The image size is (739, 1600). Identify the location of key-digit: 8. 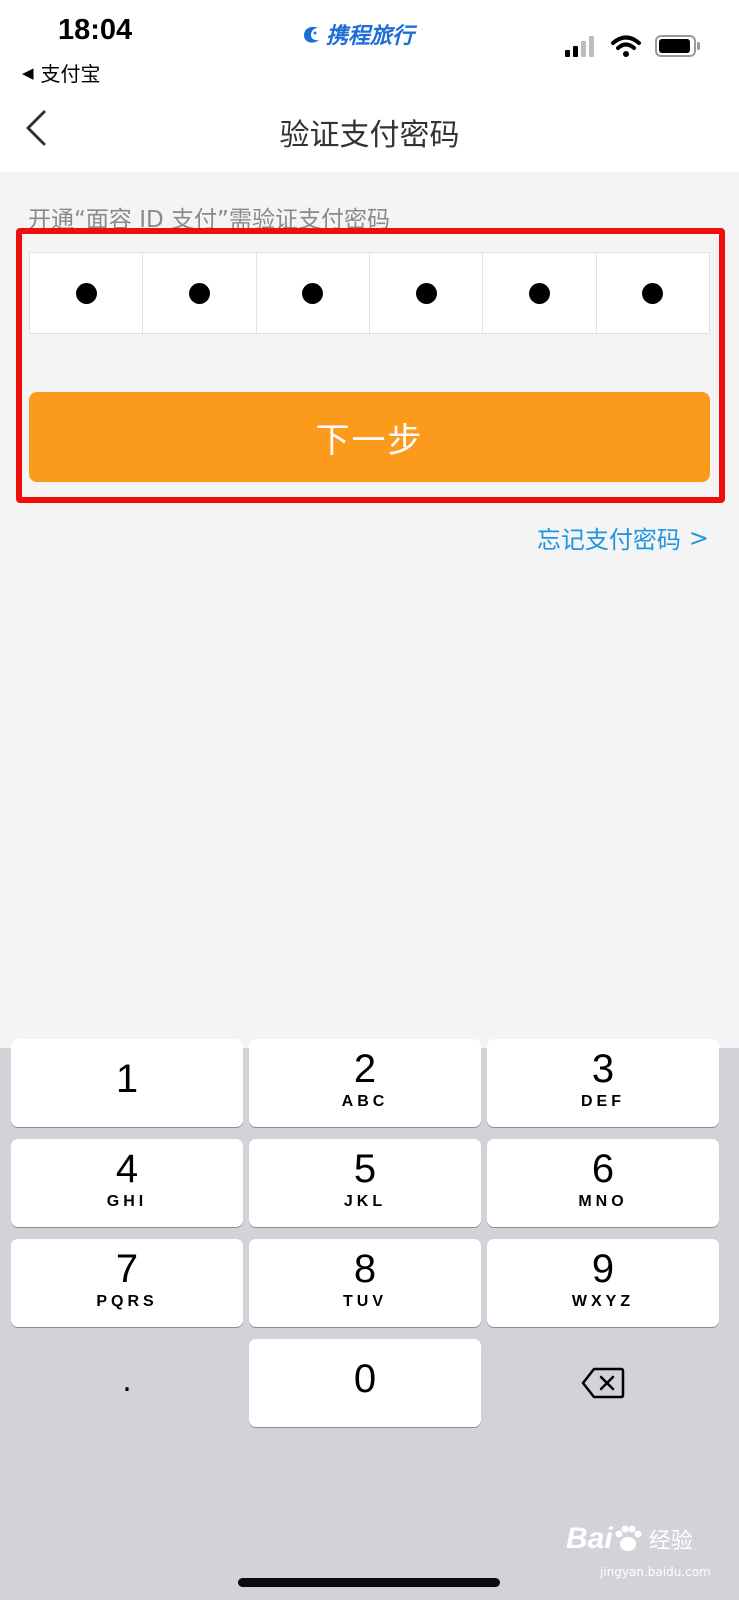
(365, 1269).